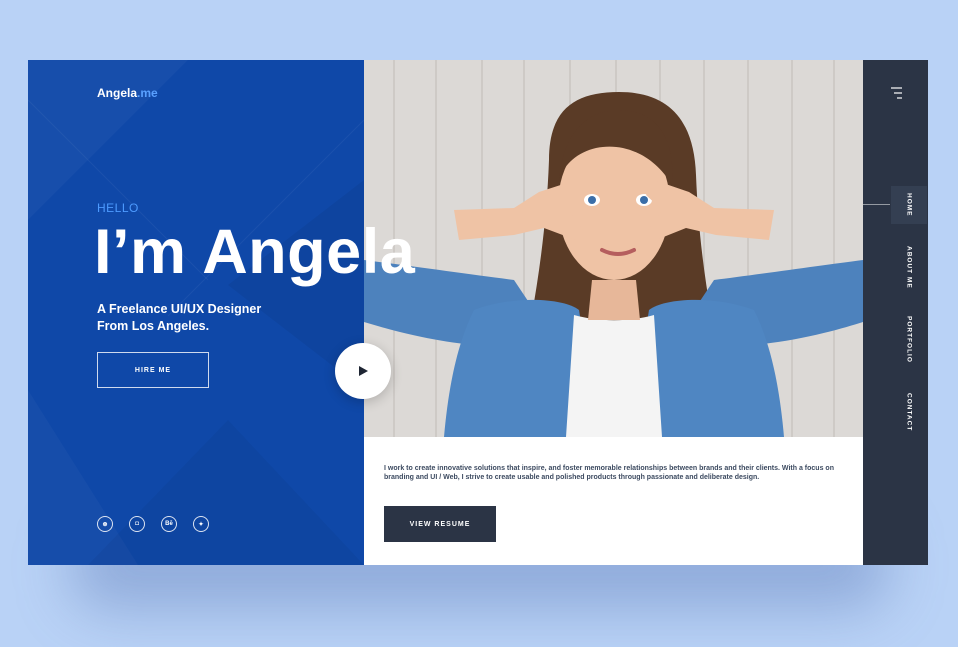  What do you see at coordinates (169, 524) in the screenshot?
I see `behance-icon: Bē` at bounding box center [169, 524].